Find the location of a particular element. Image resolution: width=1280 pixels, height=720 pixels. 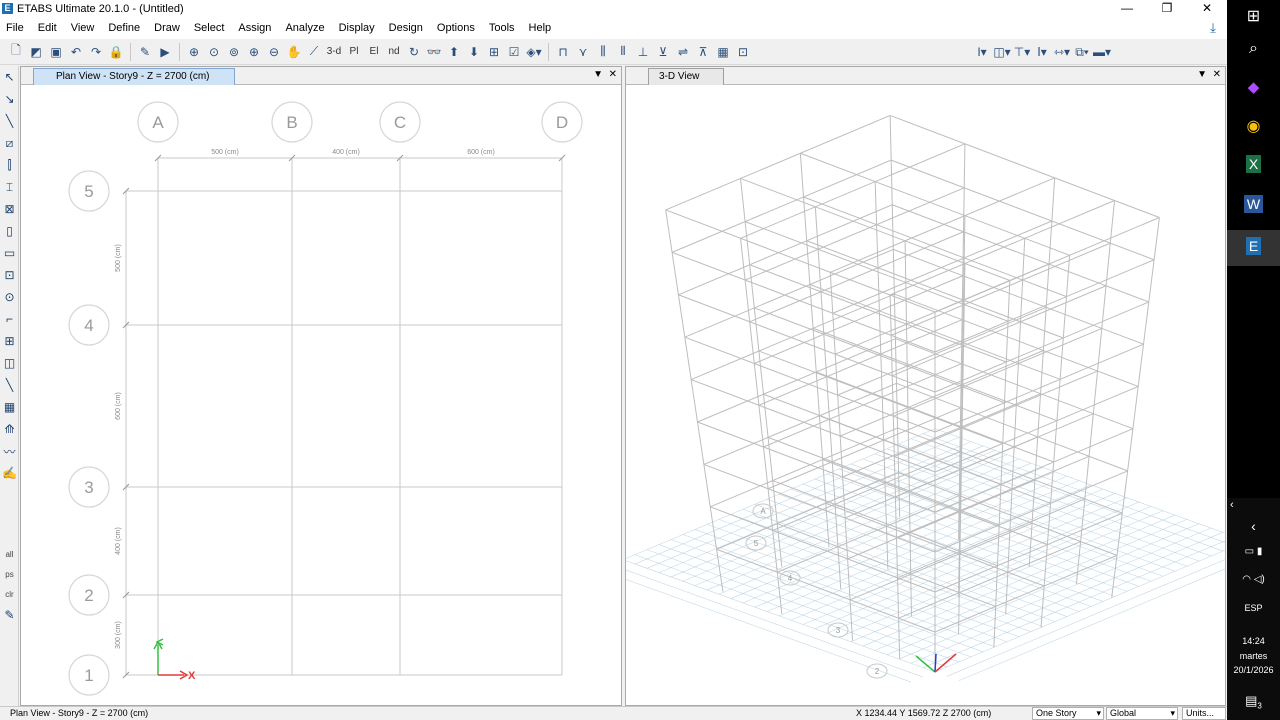

tray-collapse-icon: ‹ is located at coordinates (1253, 505).